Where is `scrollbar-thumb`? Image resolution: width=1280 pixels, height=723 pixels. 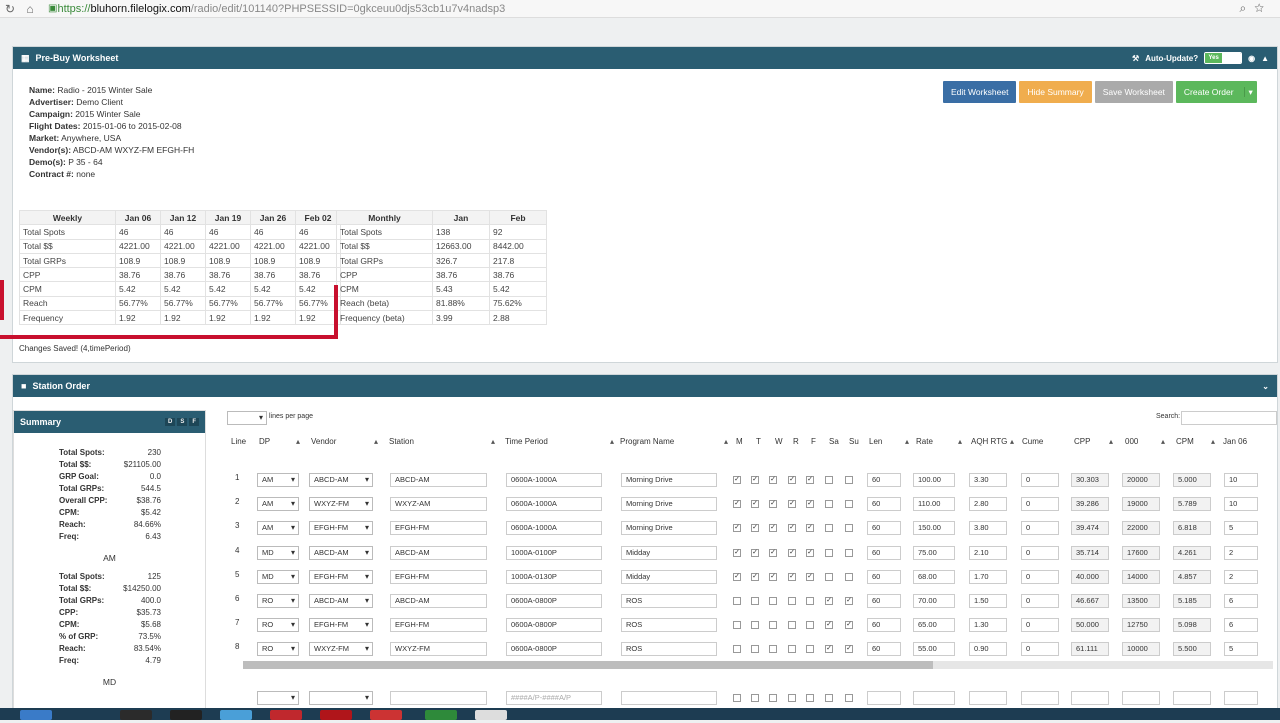 scrollbar-thumb is located at coordinates (588, 665).